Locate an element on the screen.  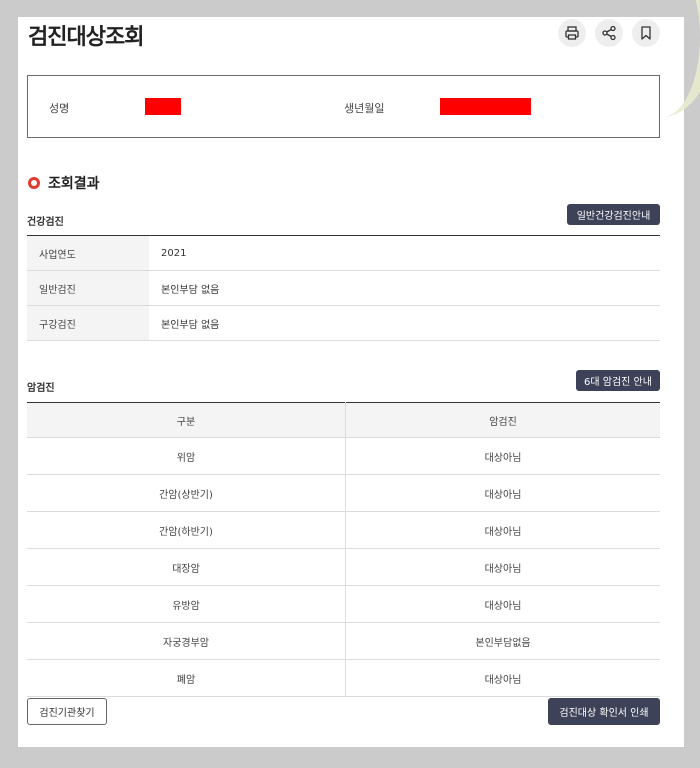
table-row: 폐암 대상아님 is located at coordinates (343, 678).